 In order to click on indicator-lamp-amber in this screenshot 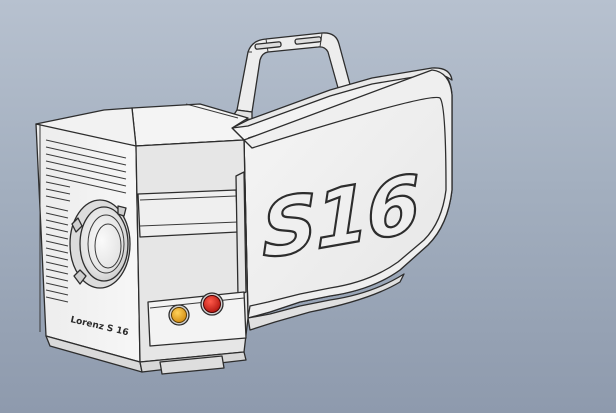, I will do `click(179, 315)`.